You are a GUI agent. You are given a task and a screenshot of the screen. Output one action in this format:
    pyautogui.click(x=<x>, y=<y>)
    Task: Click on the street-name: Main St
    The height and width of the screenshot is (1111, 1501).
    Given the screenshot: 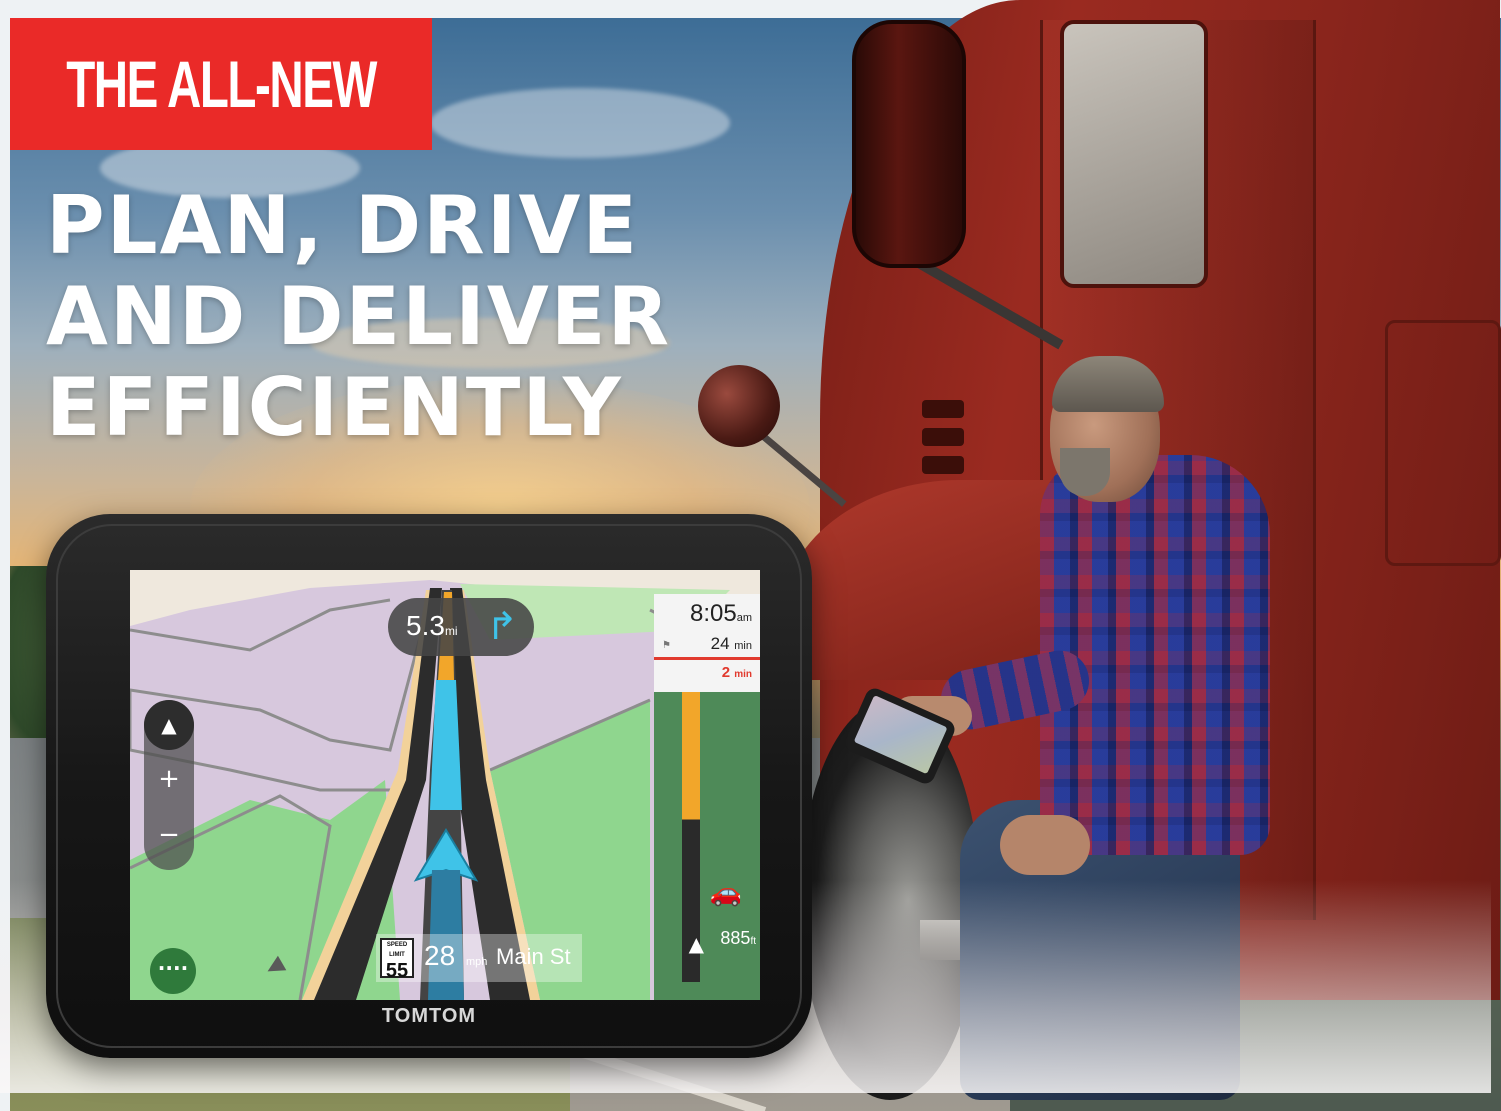 What is the action you would take?
    pyautogui.click(x=533, y=956)
    